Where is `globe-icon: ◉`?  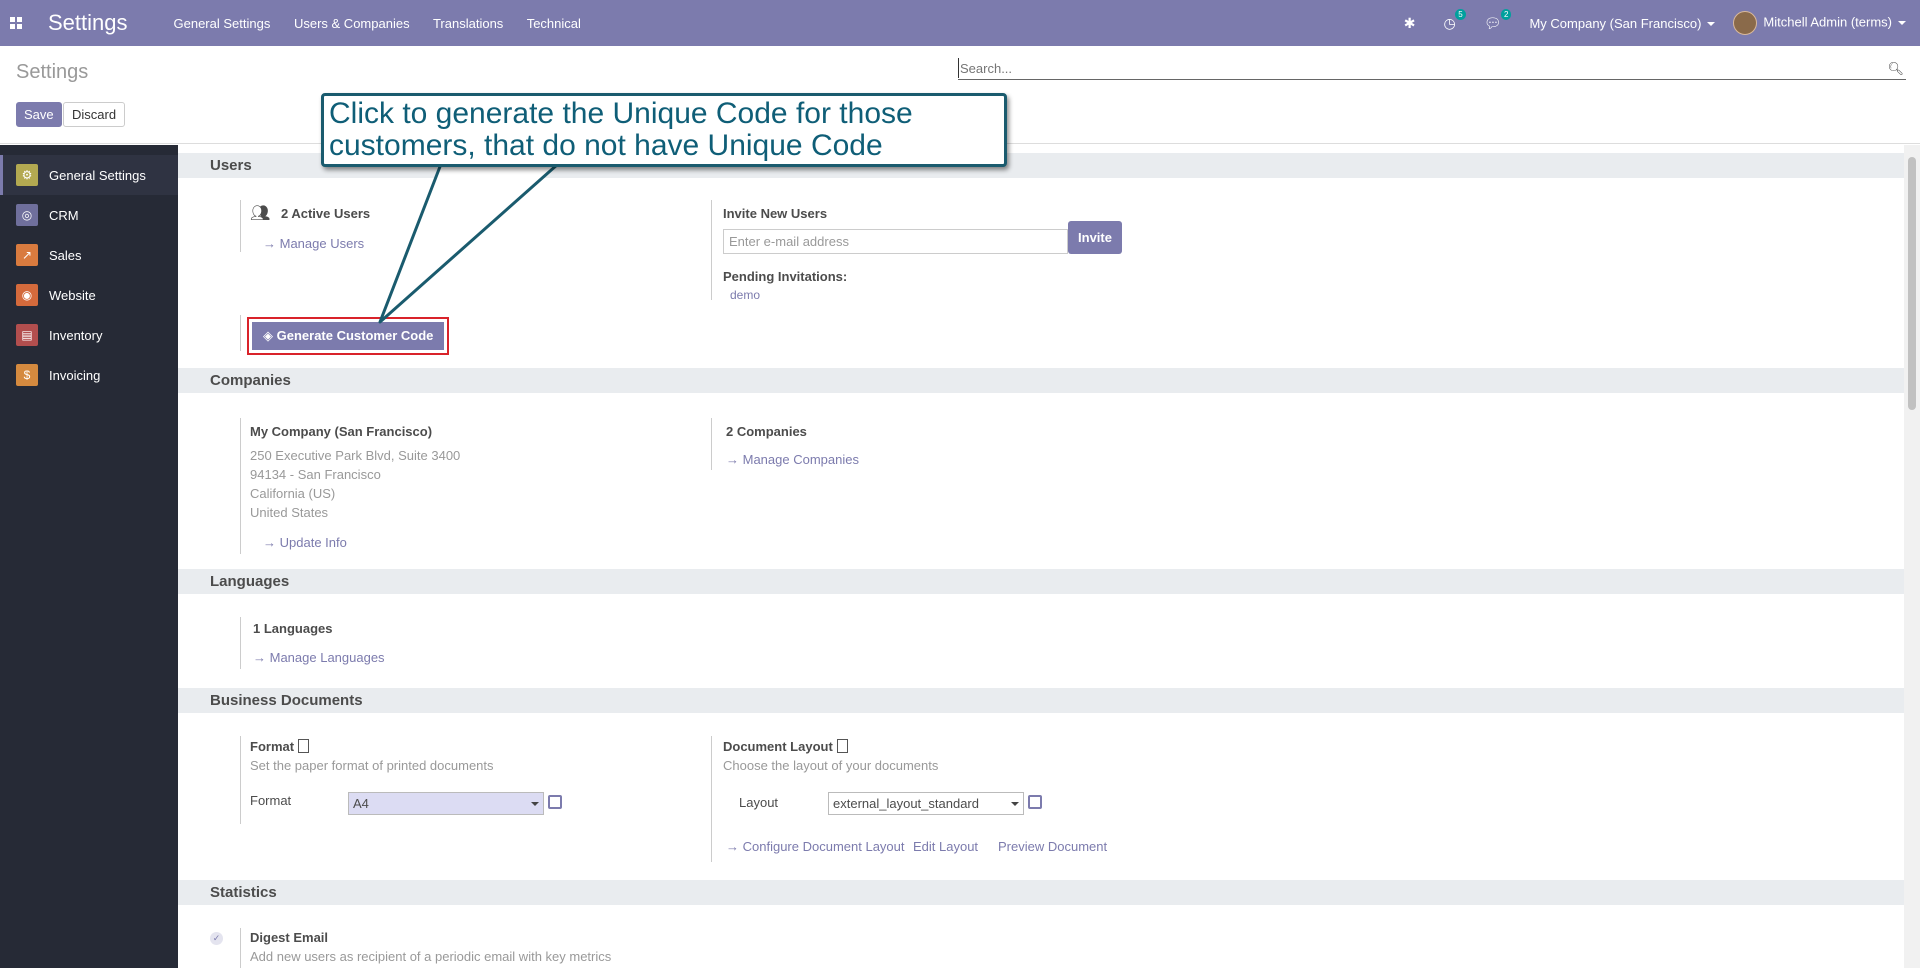
globe-icon: ◉ is located at coordinates (27, 295).